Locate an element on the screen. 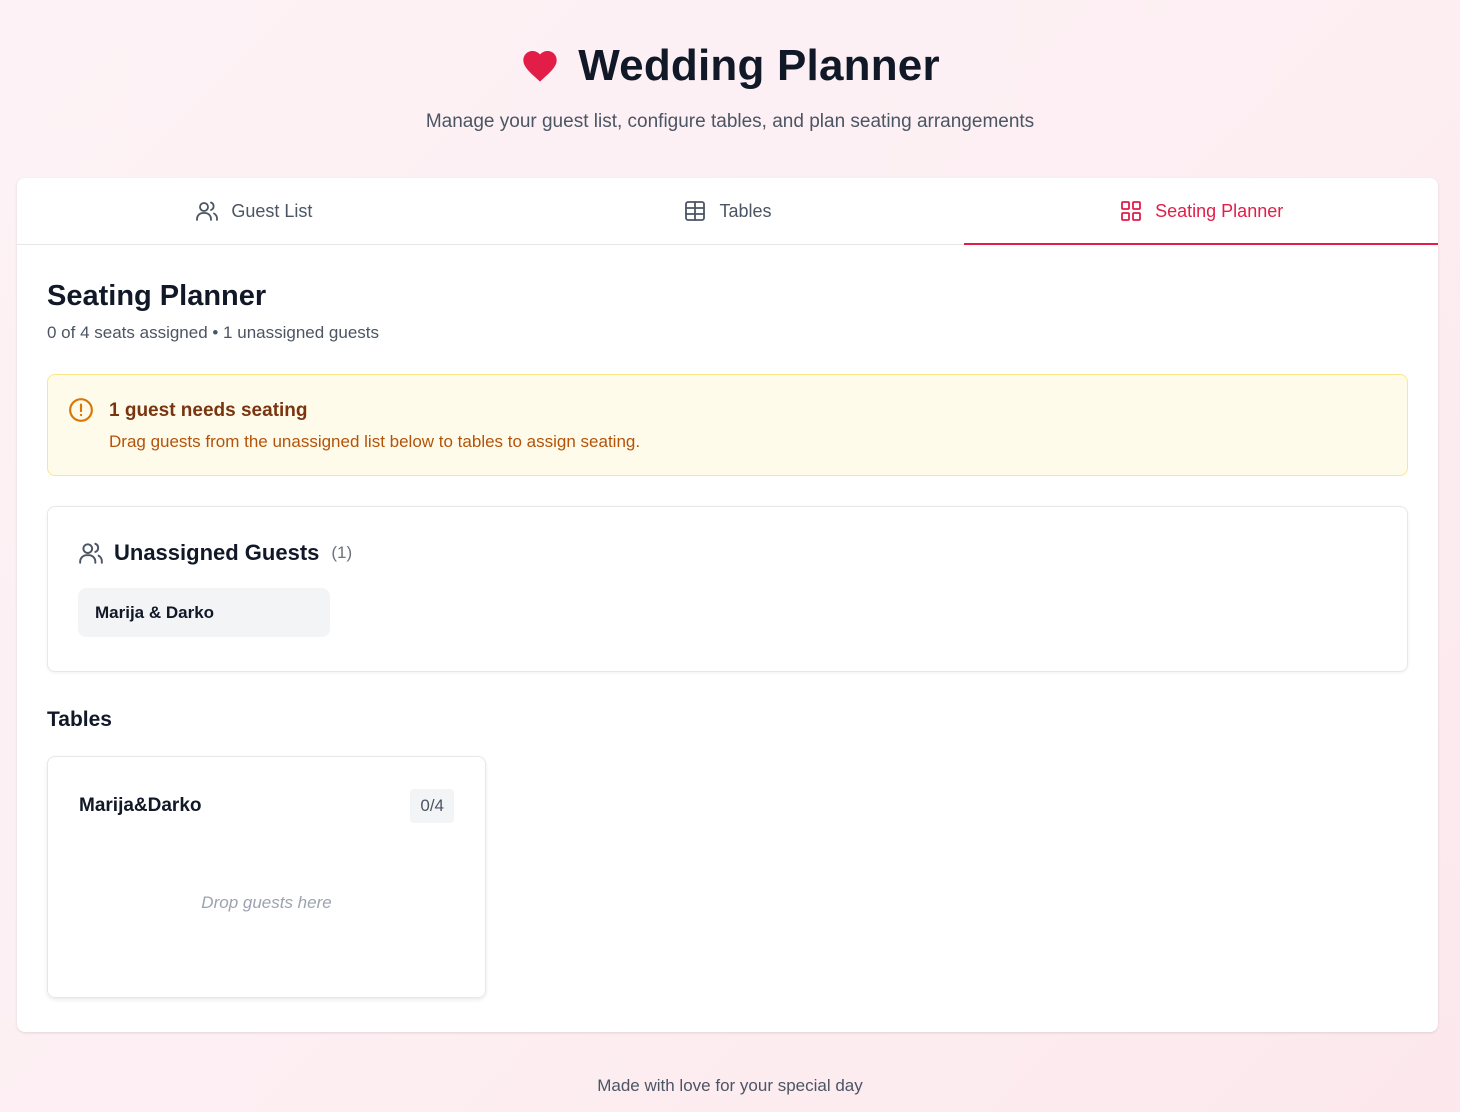 Image resolution: width=1460 pixels, height=1112 pixels. table-name: Marija&Darko is located at coordinates (140, 805).